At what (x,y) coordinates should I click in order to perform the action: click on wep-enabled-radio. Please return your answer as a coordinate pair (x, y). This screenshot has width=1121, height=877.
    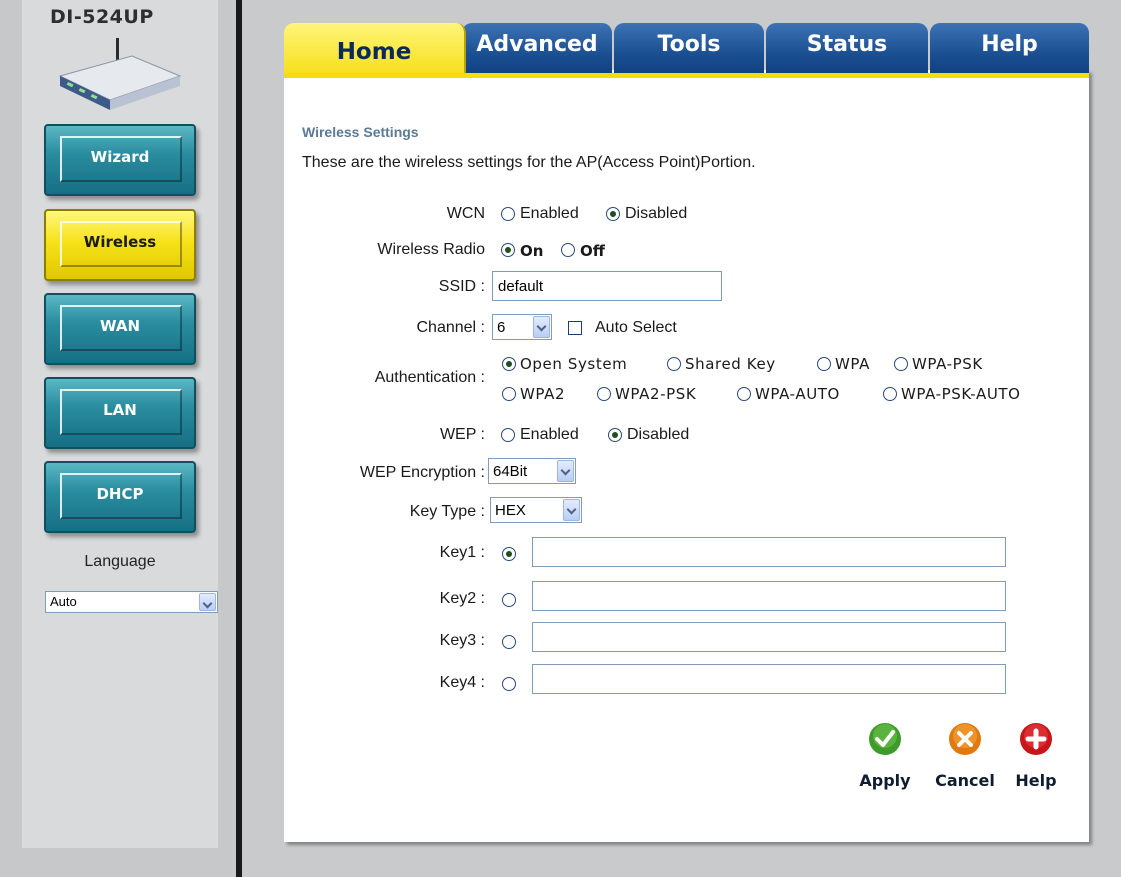
    Looking at the image, I should click on (508, 435).